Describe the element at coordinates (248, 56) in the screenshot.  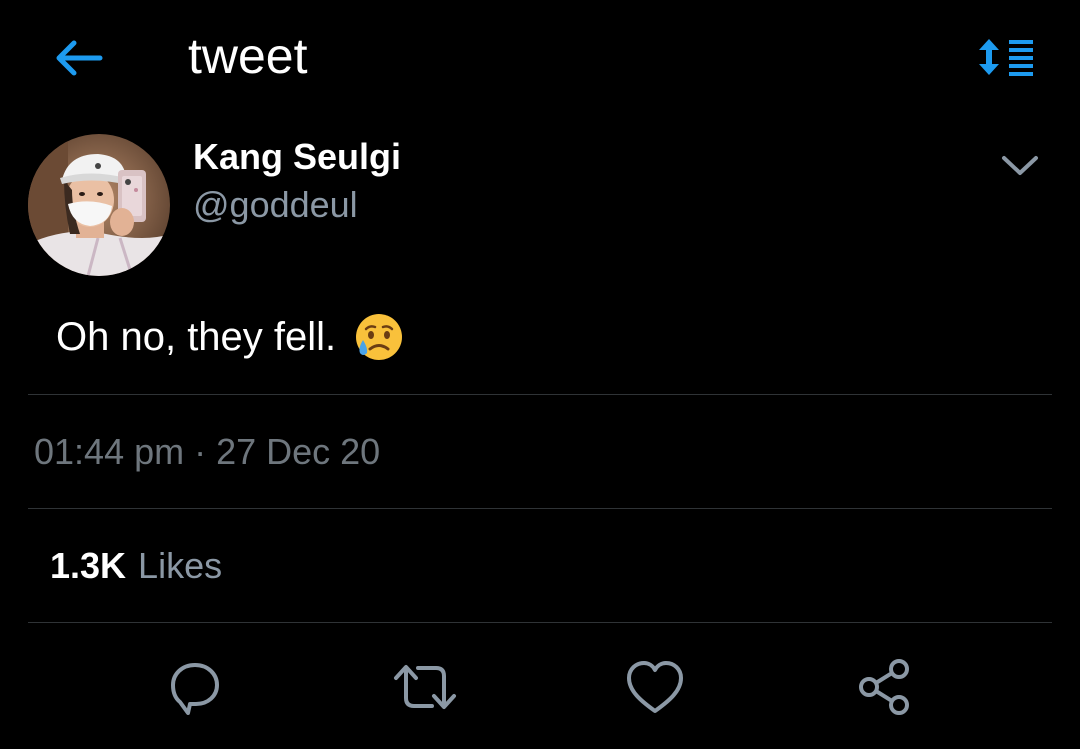
I see `page-title: tweet` at that location.